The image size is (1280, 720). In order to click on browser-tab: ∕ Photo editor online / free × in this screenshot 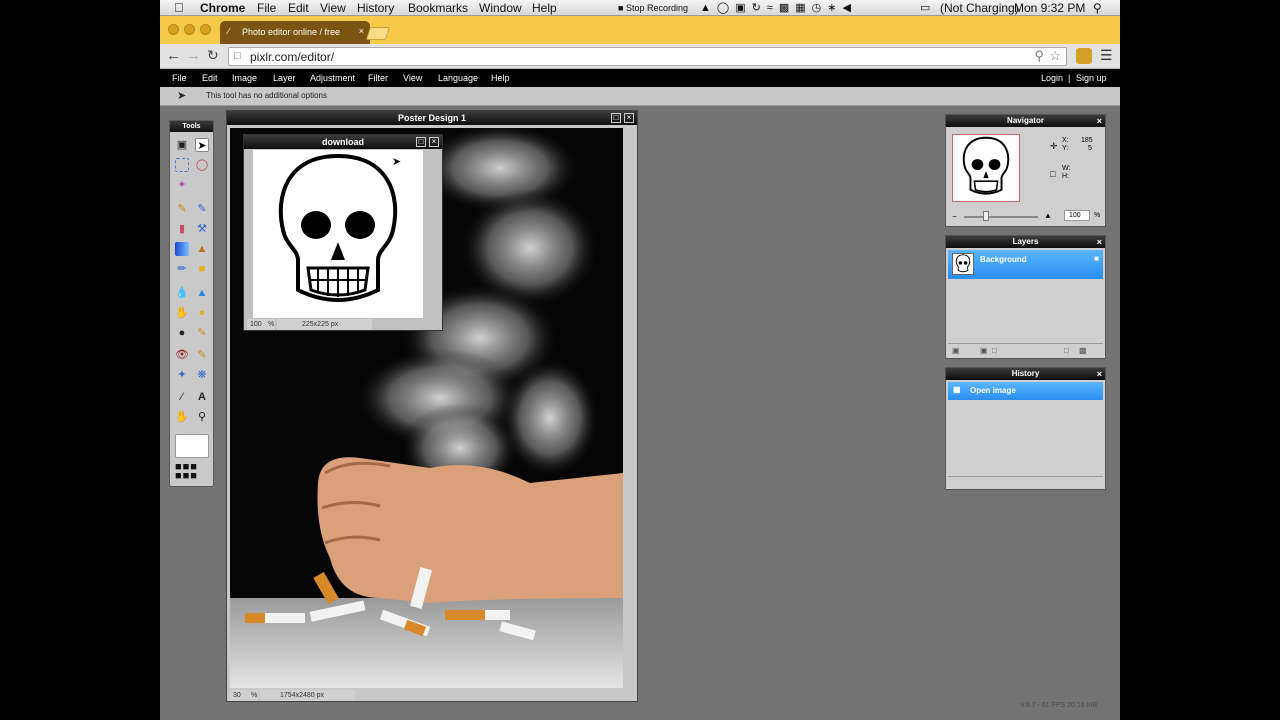, I will do `click(295, 32)`.